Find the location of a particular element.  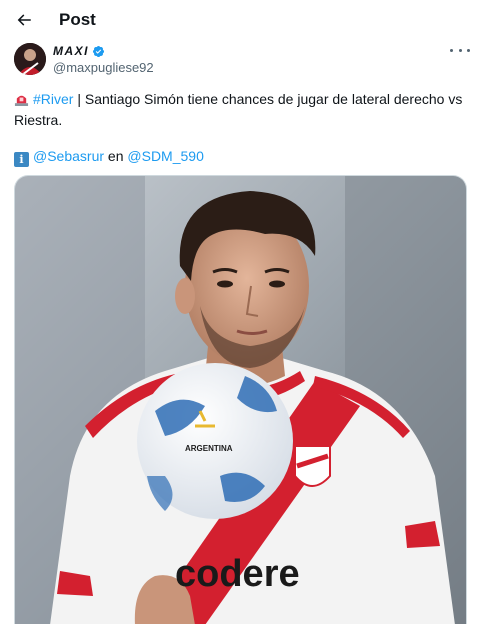

arrow-left-icon is located at coordinates (24, 20).